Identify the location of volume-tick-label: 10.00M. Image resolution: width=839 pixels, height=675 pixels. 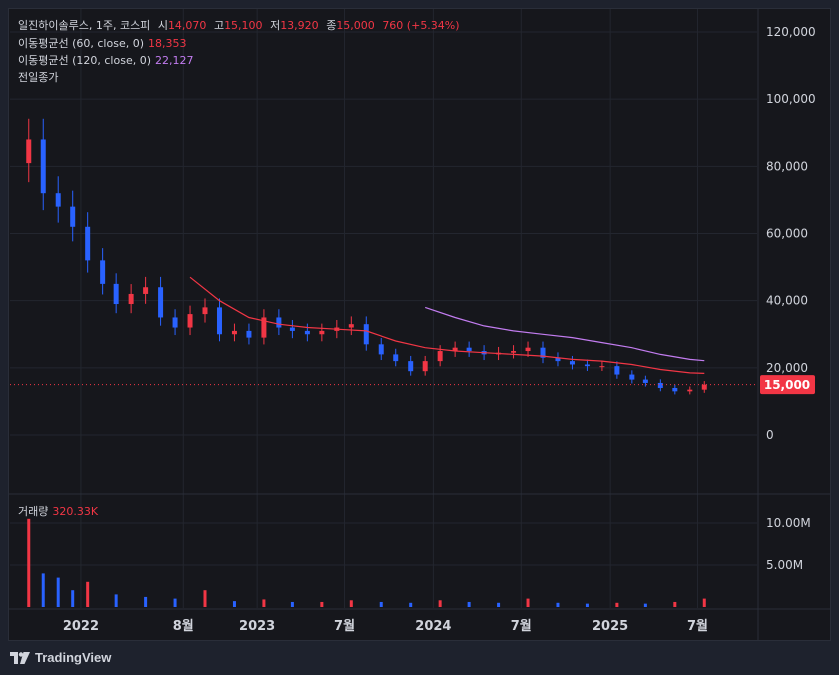
(788, 523).